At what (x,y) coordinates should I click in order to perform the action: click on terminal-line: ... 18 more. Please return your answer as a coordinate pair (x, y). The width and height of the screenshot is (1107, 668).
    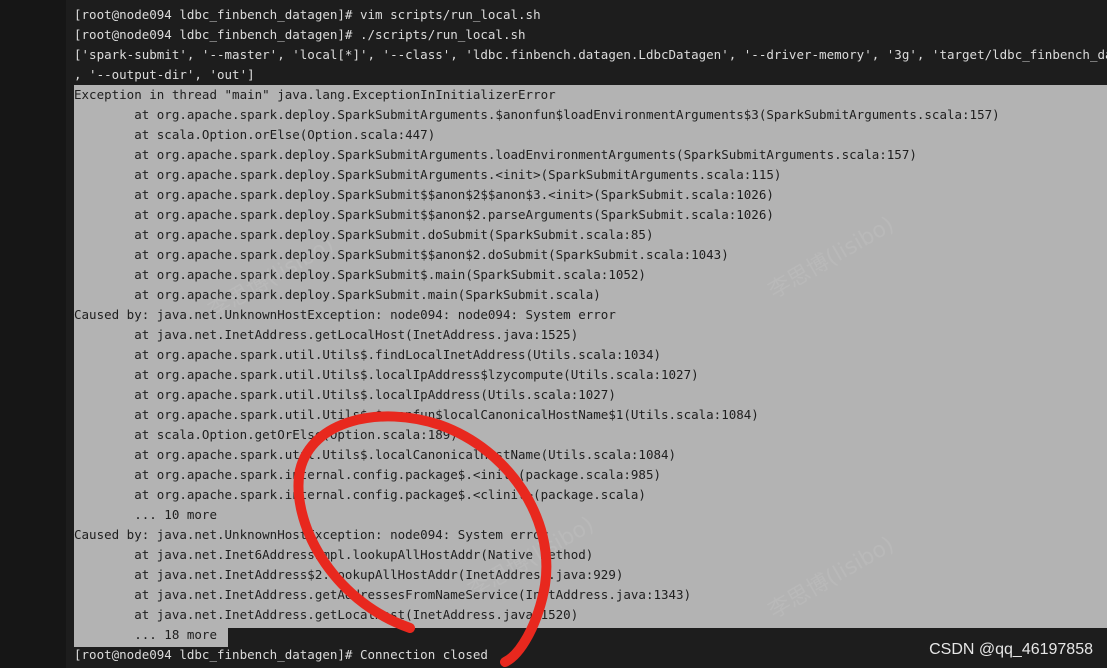
    Looking at the image, I should click on (145, 634).